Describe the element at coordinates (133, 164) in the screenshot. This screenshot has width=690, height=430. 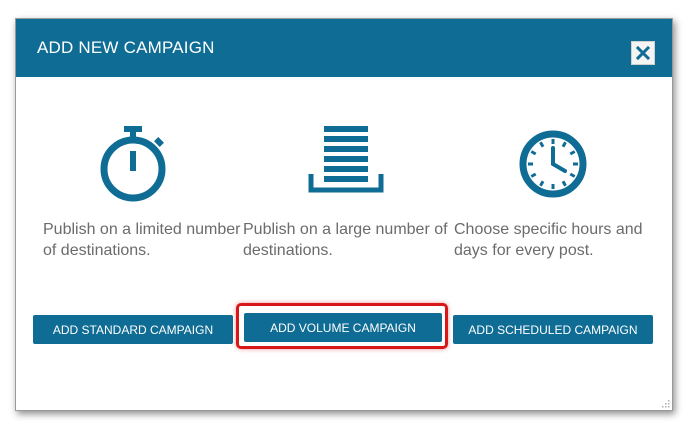
I see `stopwatch-icon` at that location.